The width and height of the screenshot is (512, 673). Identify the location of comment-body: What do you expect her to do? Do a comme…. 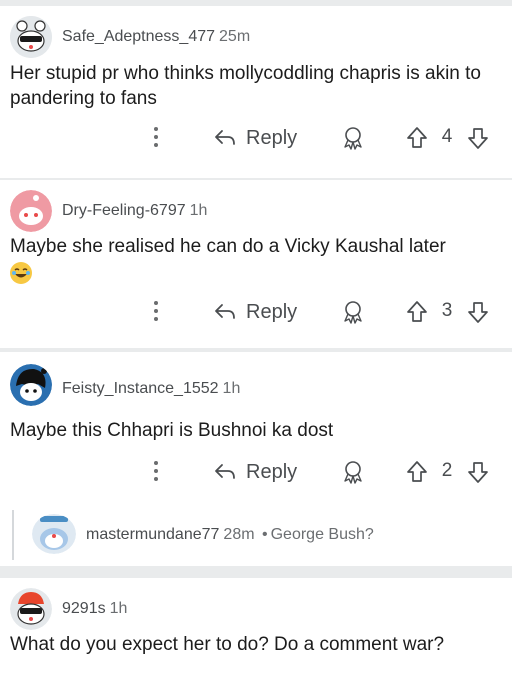
(227, 644).